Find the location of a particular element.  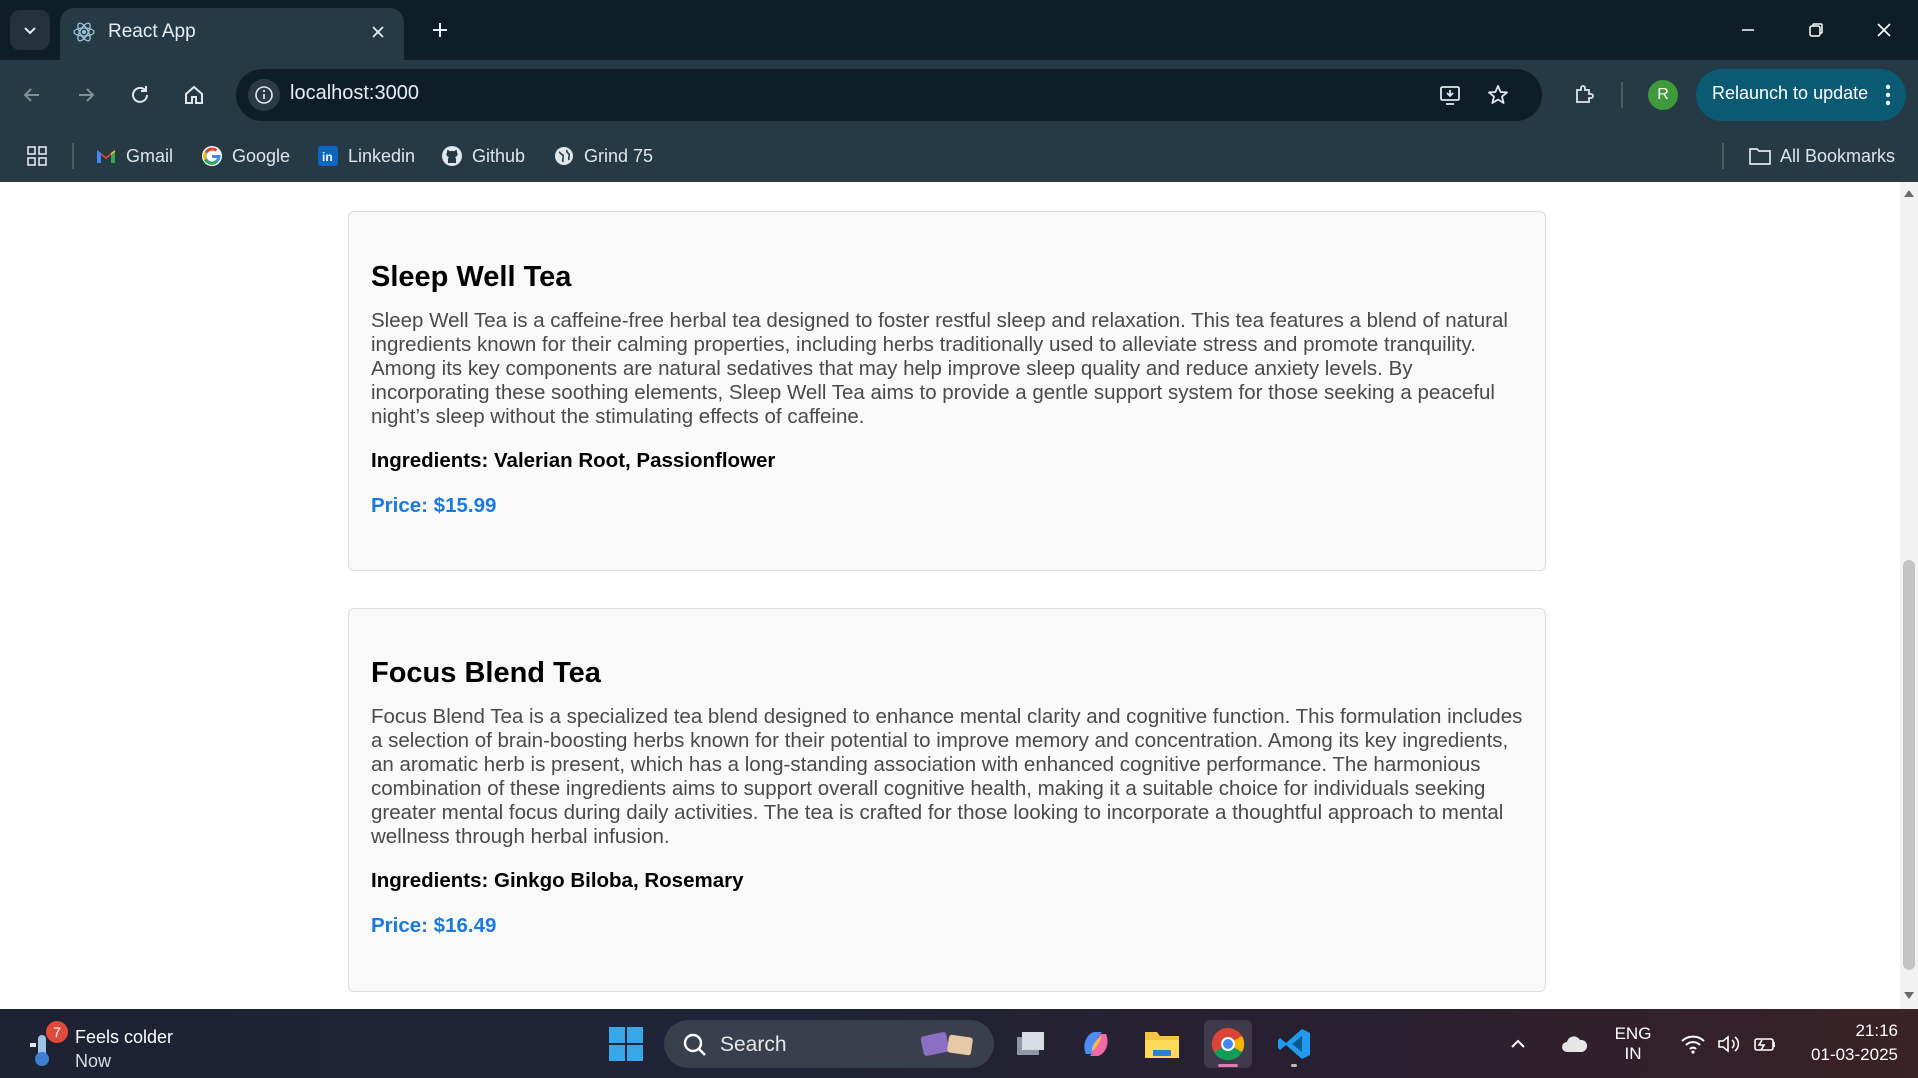

back-button is located at coordinates (32, 95).